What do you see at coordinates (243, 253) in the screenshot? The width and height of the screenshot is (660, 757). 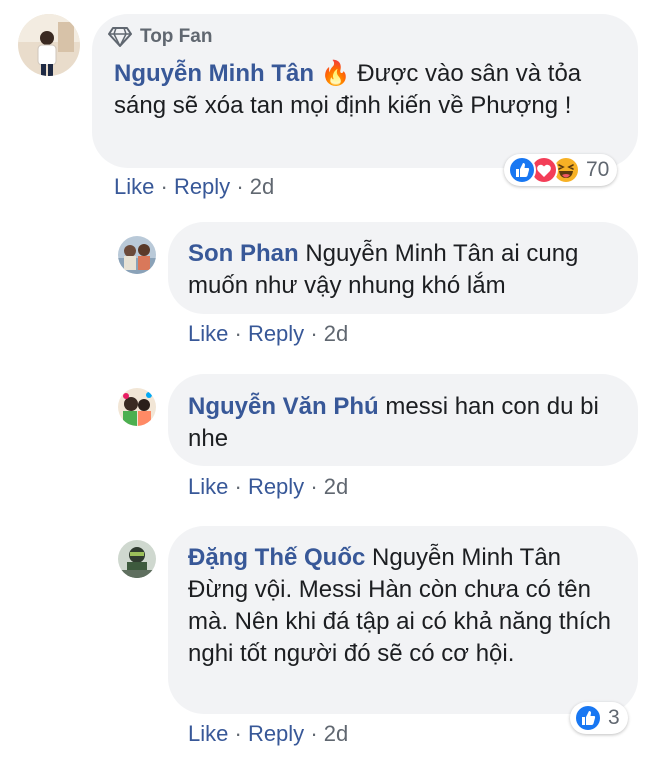 I see `comment-author-link: Son Phan` at bounding box center [243, 253].